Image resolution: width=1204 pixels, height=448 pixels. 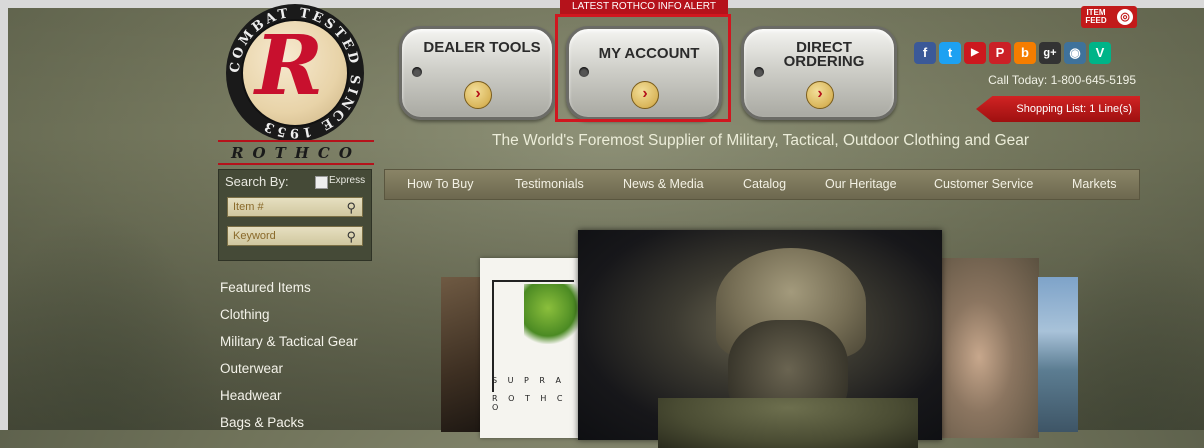 I want to click on menu-item-clothing: Clothing, so click(x=289, y=314).